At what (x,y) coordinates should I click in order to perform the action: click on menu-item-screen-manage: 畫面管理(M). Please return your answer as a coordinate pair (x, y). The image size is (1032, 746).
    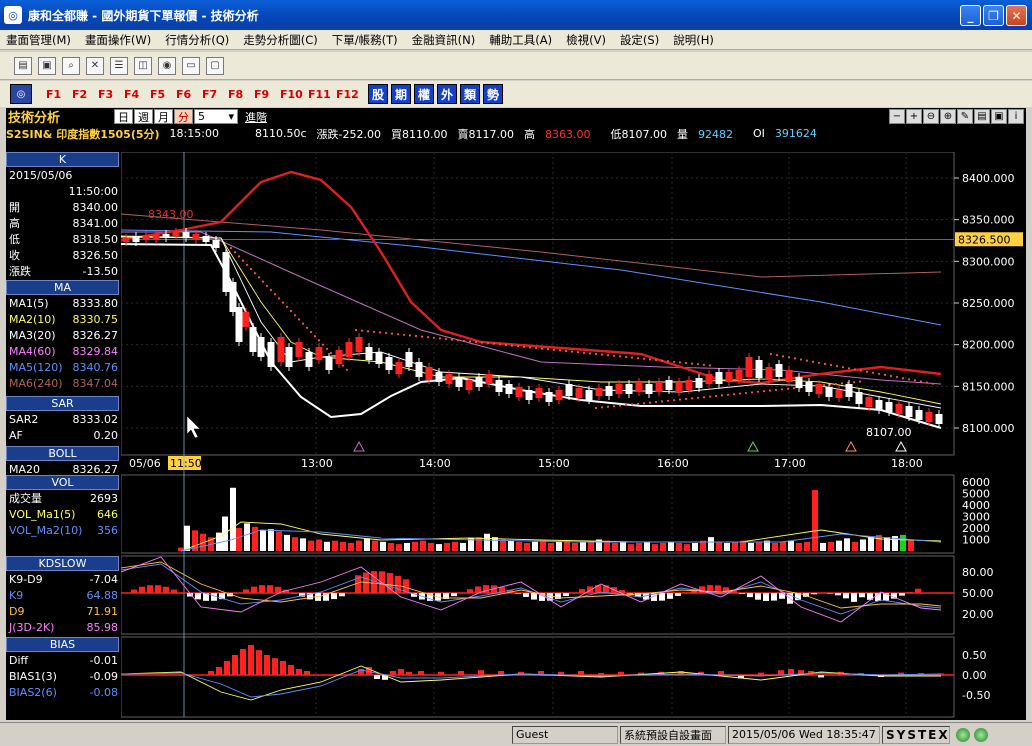
    Looking at the image, I should click on (38, 40).